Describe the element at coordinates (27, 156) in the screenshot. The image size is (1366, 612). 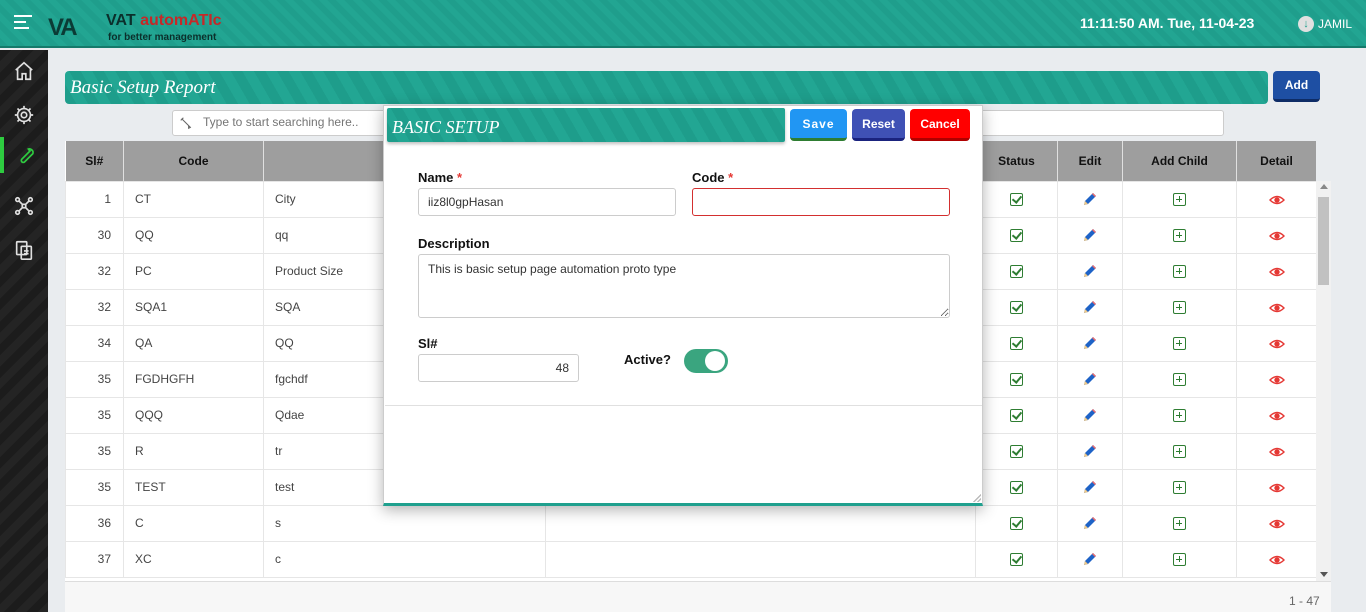
I see `wrench-icon` at that location.